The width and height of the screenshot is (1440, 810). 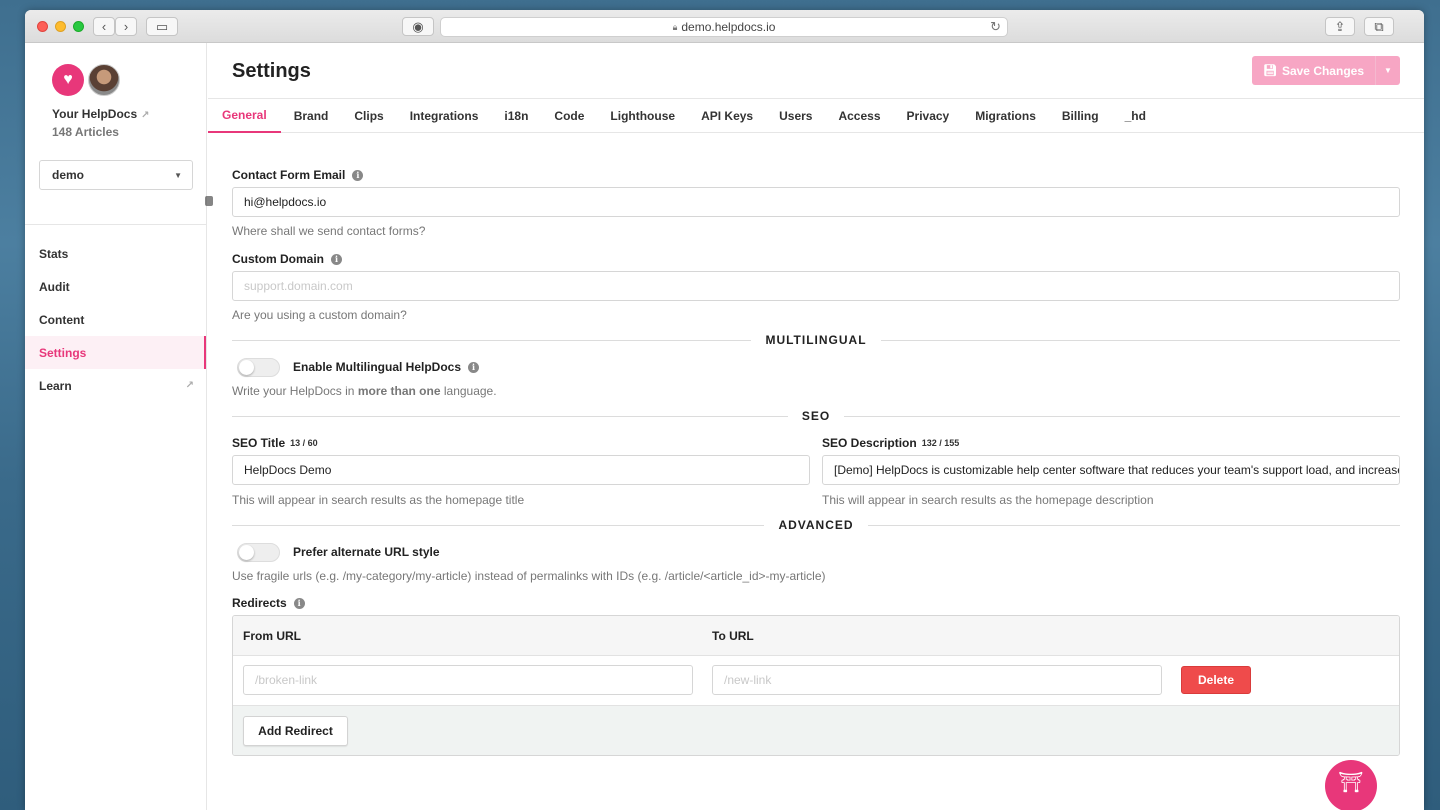 I want to click on custom-domain-label: Custom Domain i, so click(x=287, y=259).